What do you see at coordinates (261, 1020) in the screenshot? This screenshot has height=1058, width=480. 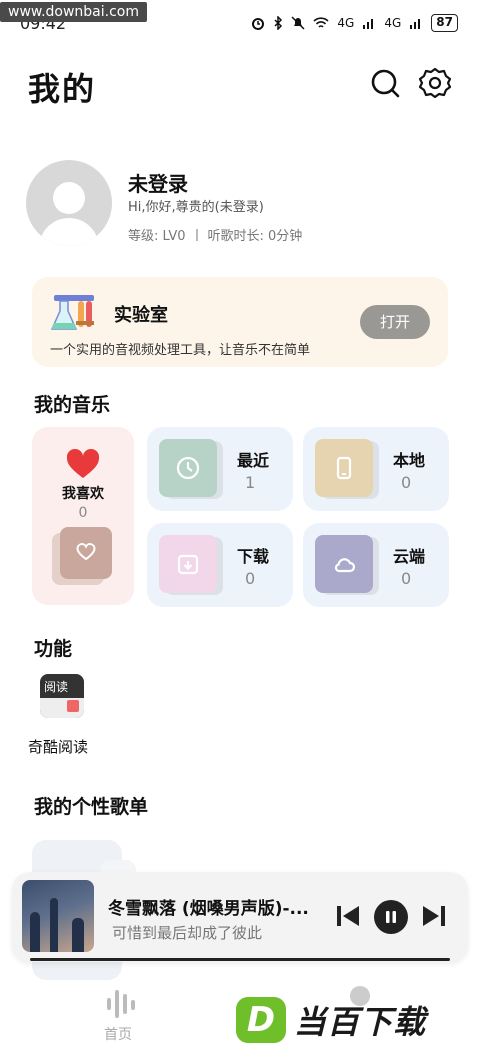 I see `brand-letter: D` at bounding box center [261, 1020].